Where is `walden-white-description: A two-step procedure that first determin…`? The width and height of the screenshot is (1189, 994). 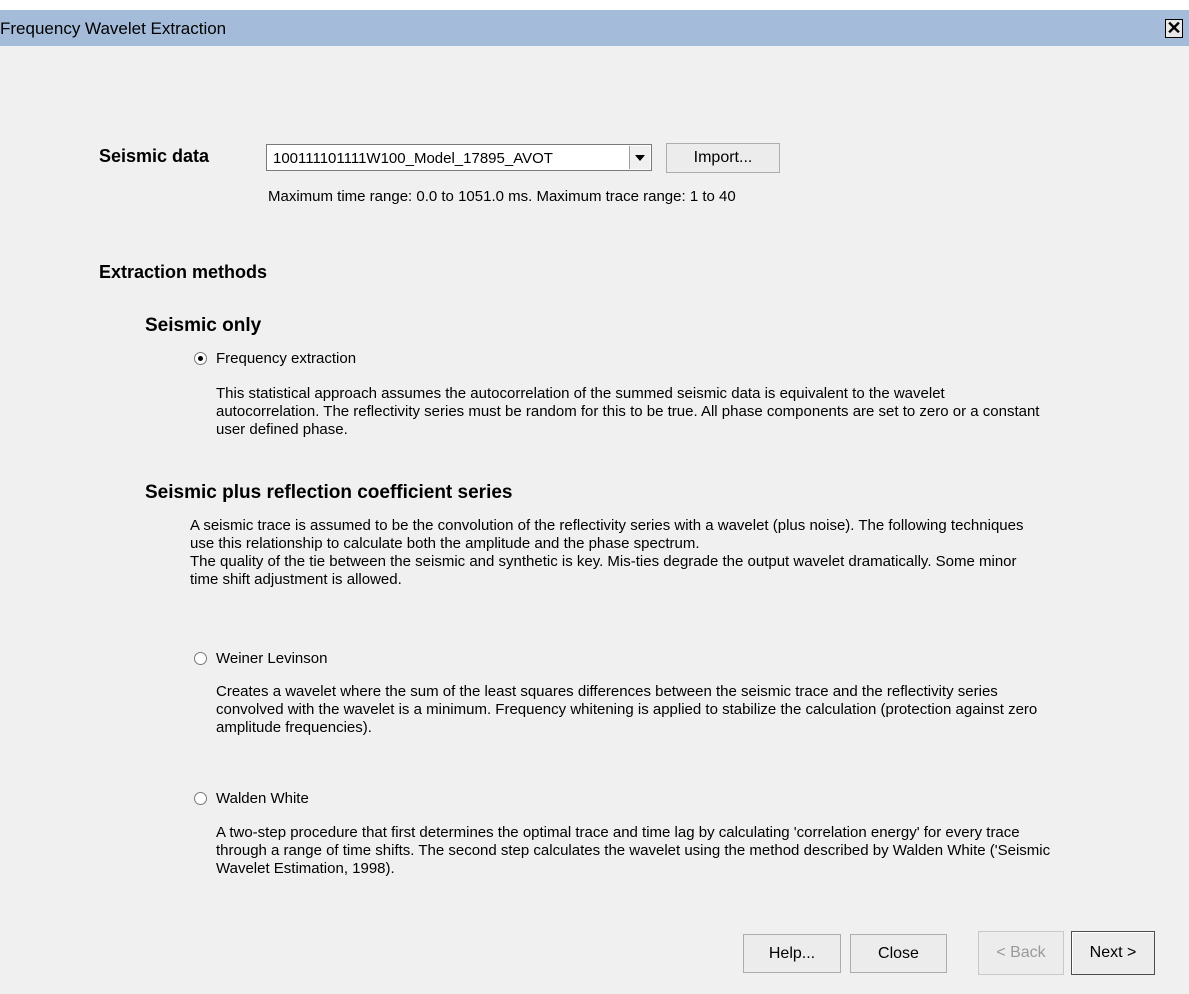
walden-white-description: A two-step procedure that first determin… is located at coordinates (633, 850).